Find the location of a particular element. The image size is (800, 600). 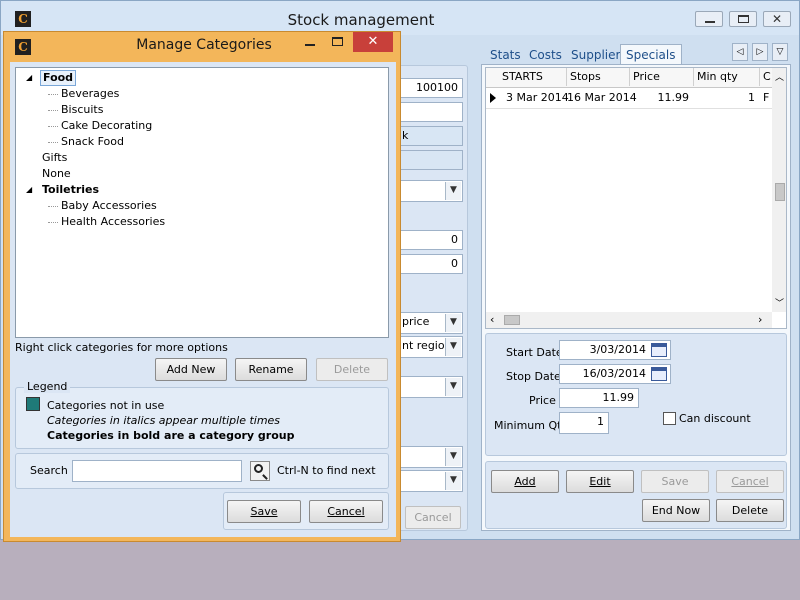

num-field-1: 0 is located at coordinates (430, 240).